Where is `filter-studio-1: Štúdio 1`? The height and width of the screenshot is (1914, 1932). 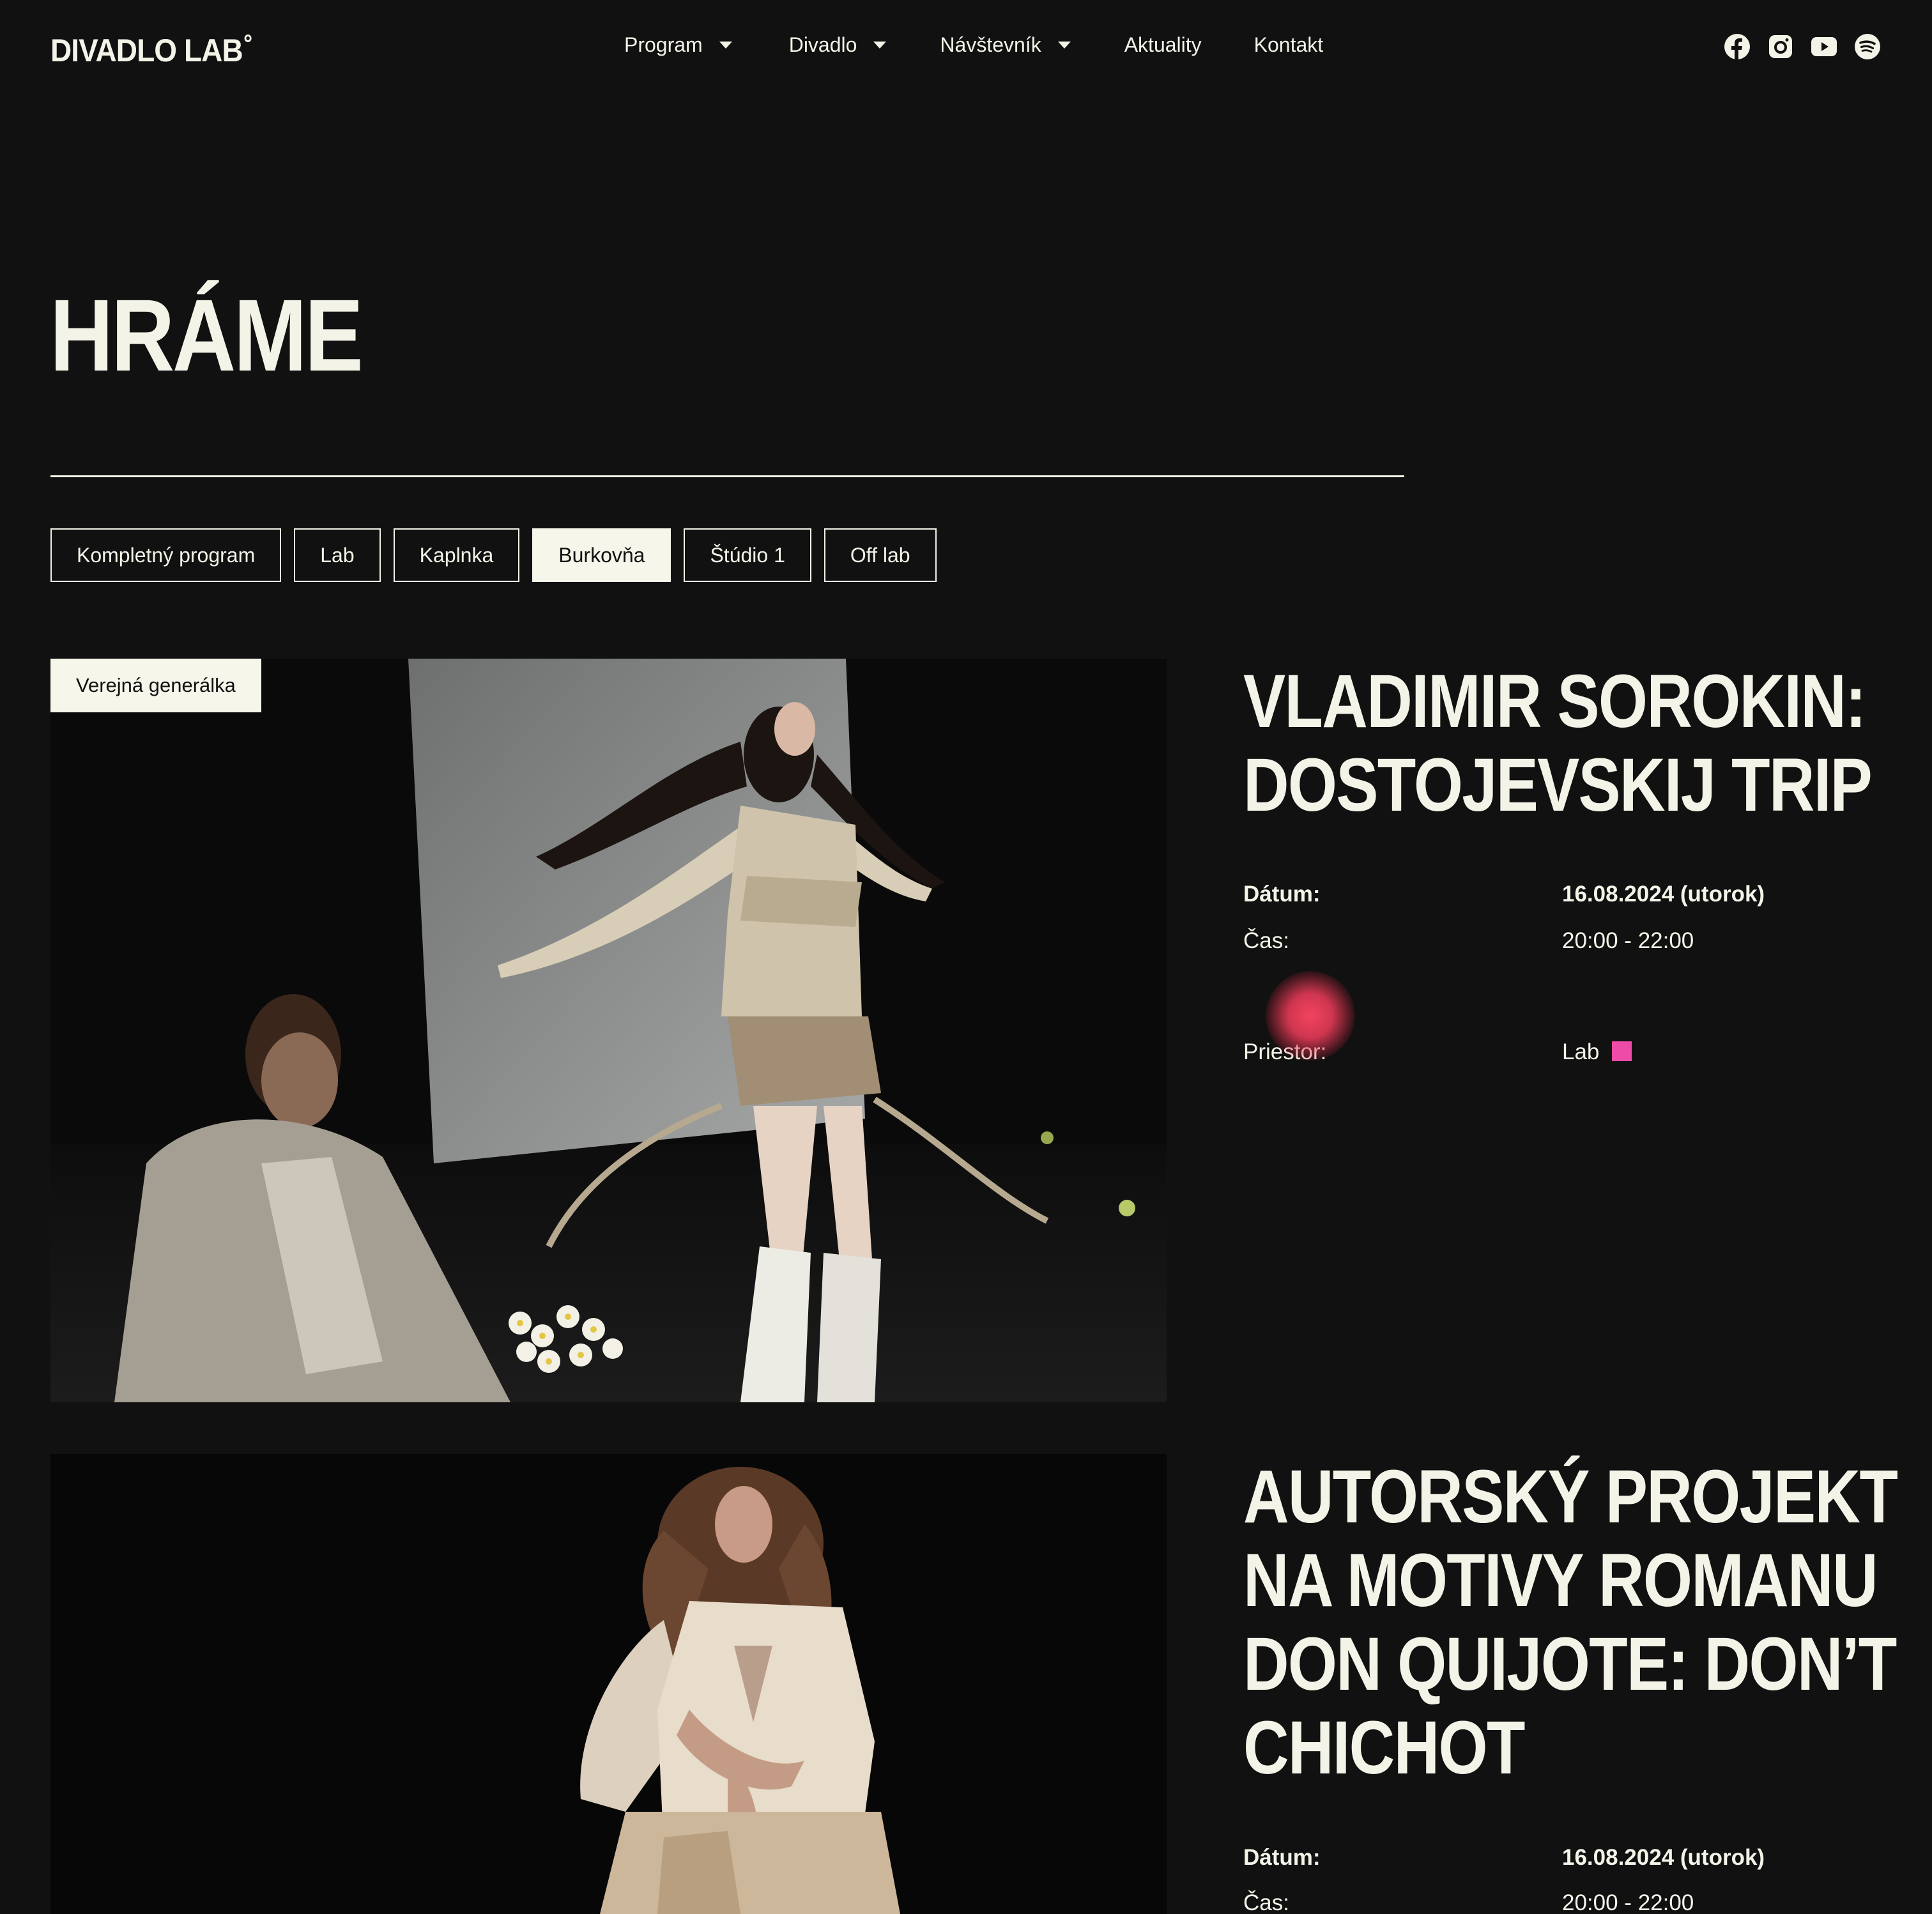
filter-studio-1: Štúdio 1 is located at coordinates (747, 555).